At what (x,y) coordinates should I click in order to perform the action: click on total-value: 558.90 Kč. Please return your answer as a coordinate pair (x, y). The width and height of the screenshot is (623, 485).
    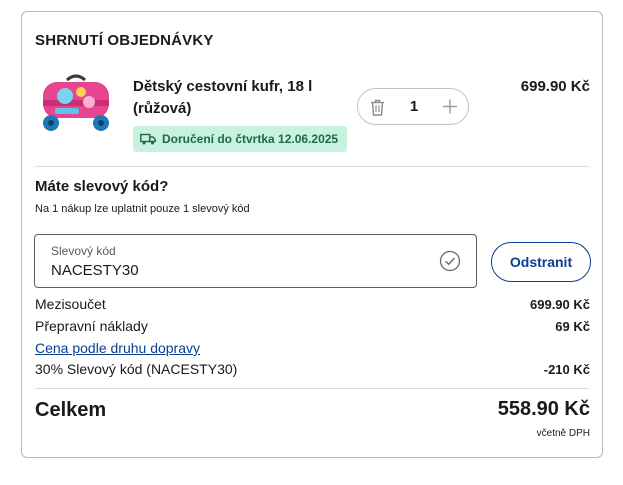
    Looking at the image, I should click on (543, 409).